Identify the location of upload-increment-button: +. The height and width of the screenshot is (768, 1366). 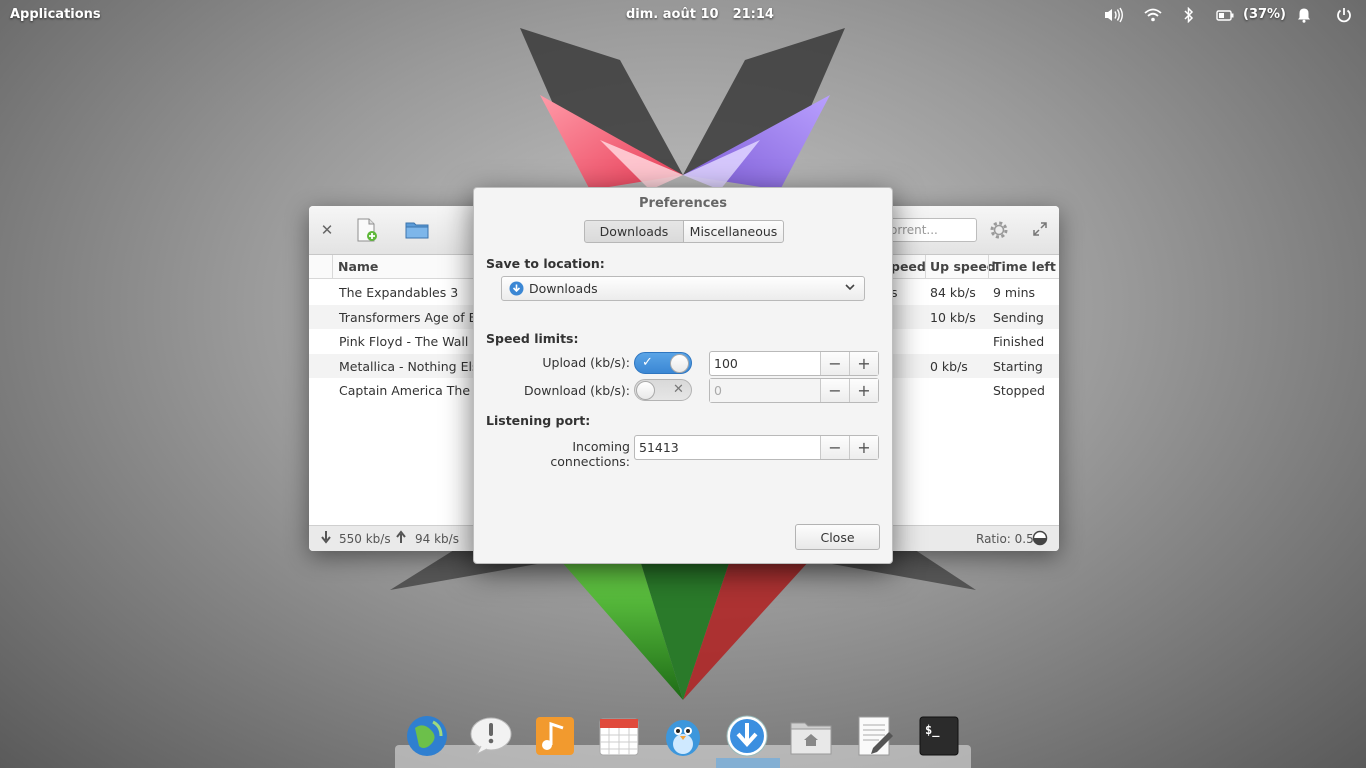
(863, 363).